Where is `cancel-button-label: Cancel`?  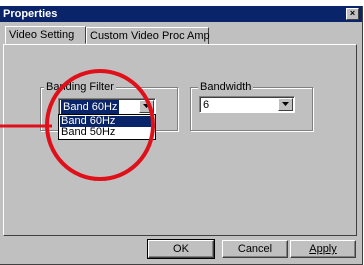 cancel-button-label: Cancel is located at coordinates (255, 249).